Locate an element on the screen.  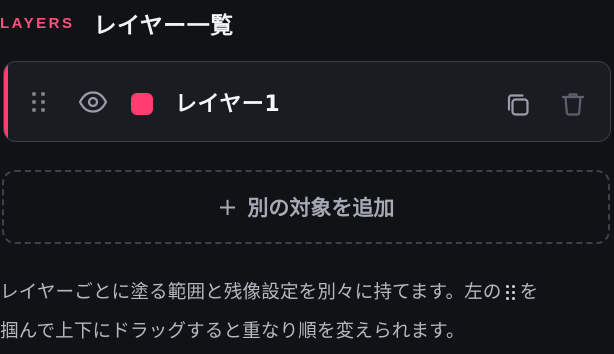
help-text-part2: を is located at coordinates (529, 292).